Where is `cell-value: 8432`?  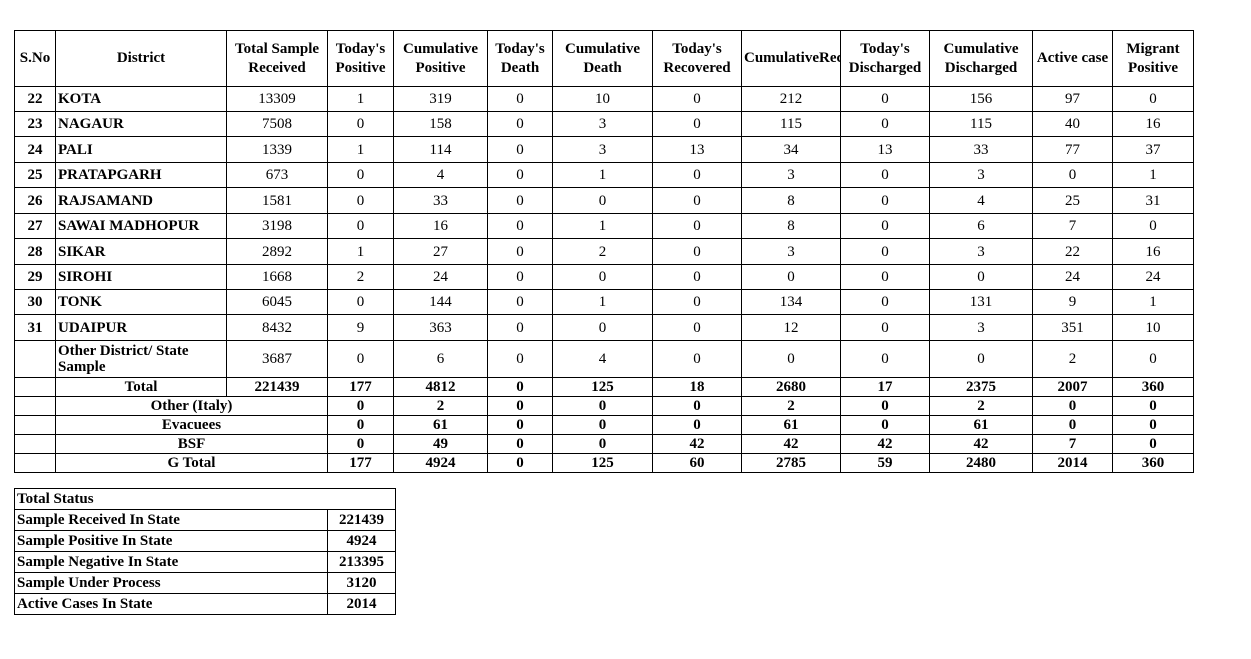 cell-value: 8432 is located at coordinates (277, 327).